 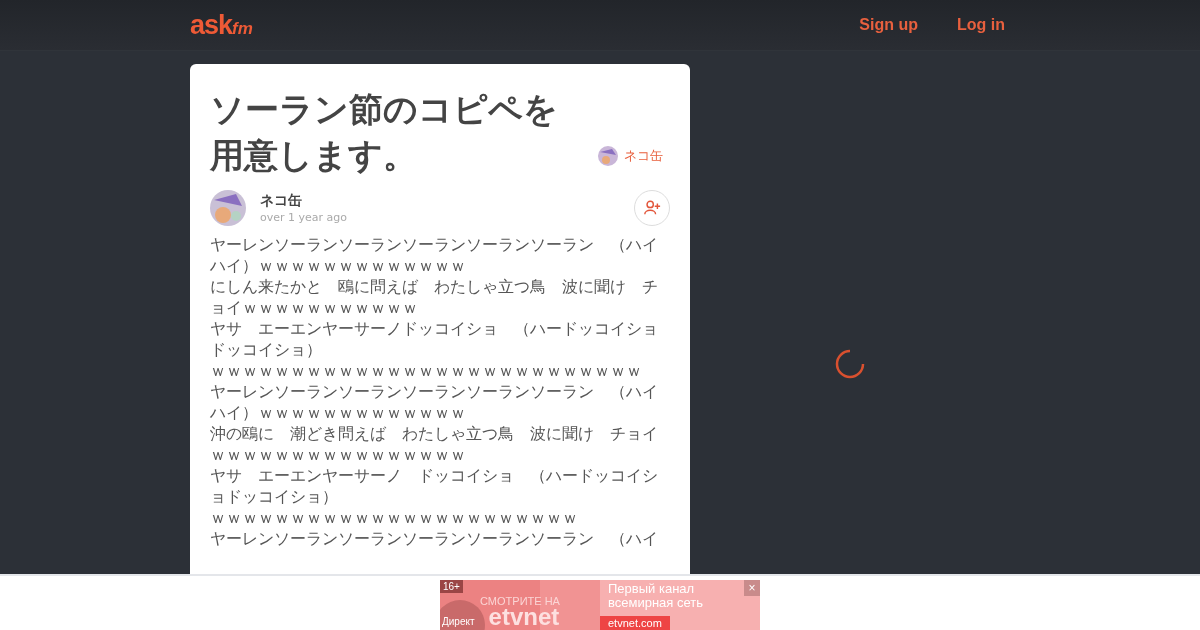 I want to click on answer-text: ｗｗｗｗｗｗｗｗｗｗｗｗｗｗｗｗｗｗｗｗｗｗｗ, so click(x=394, y=517).